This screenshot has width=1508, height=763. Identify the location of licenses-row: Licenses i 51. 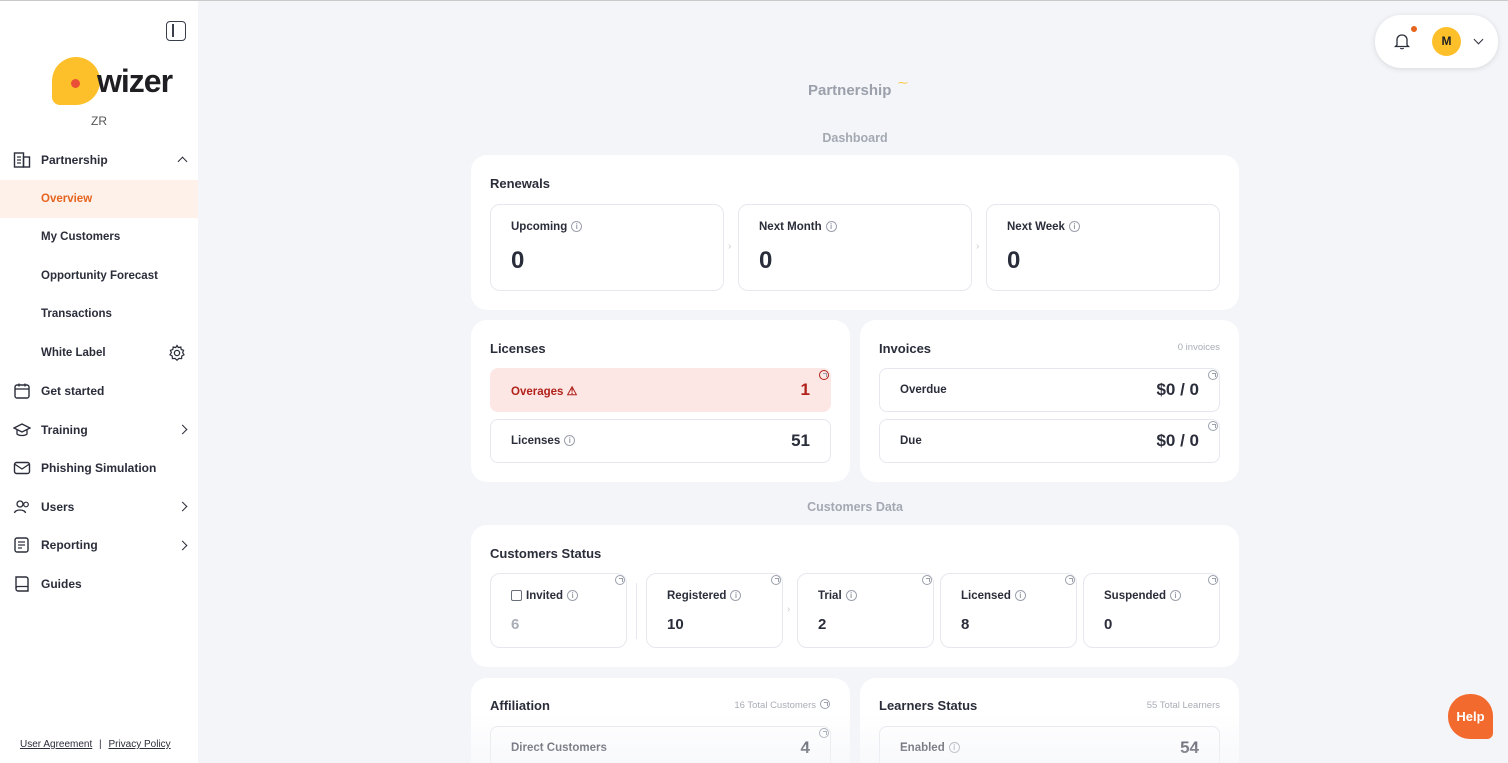
(660, 441).